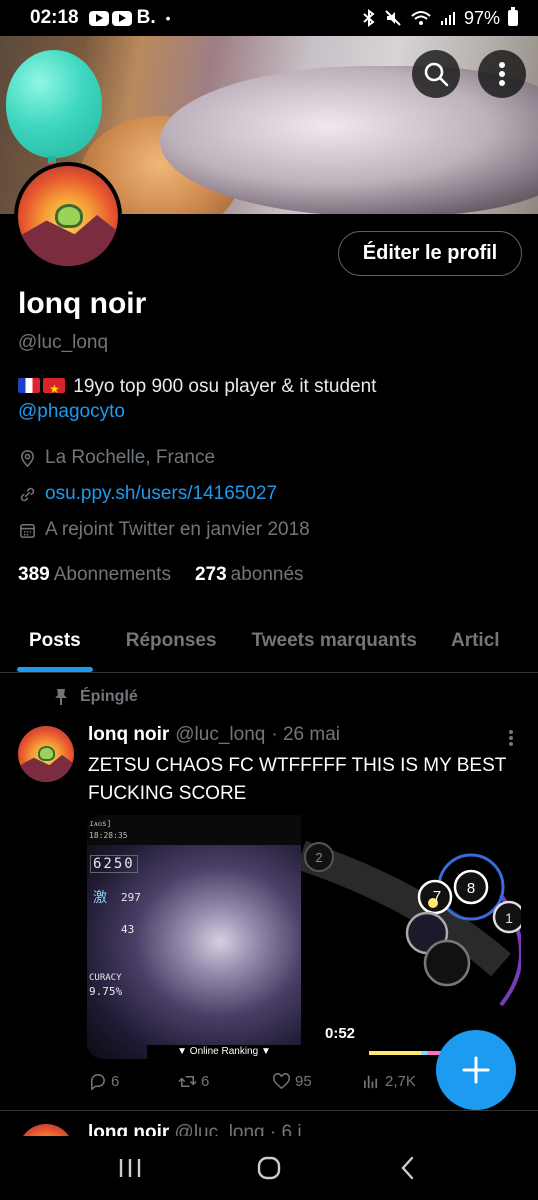  Describe the element at coordinates (100, 823) in the screenshot. I see `media-header-line-1: ɪᴀᴏs]` at that location.